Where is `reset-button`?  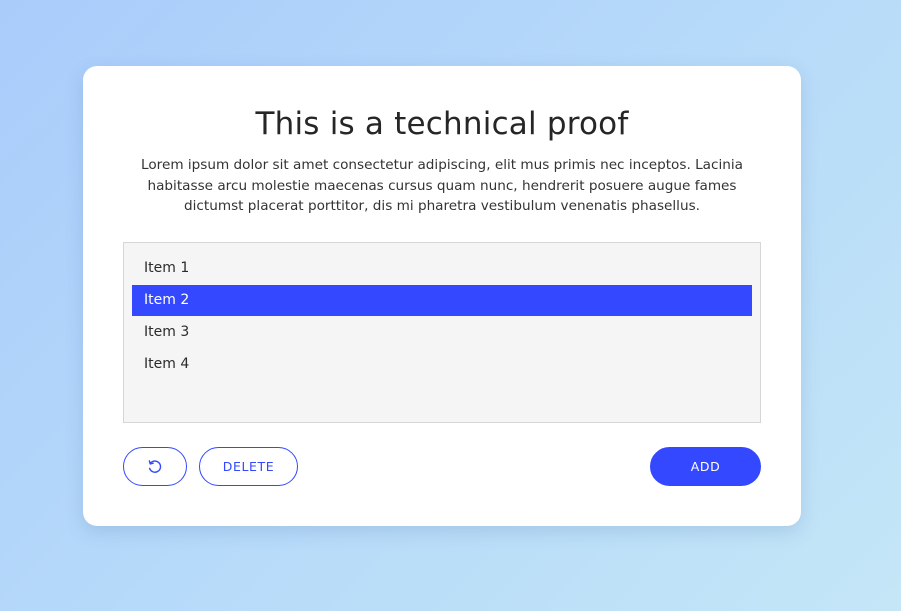 reset-button is located at coordinates (155, 466).